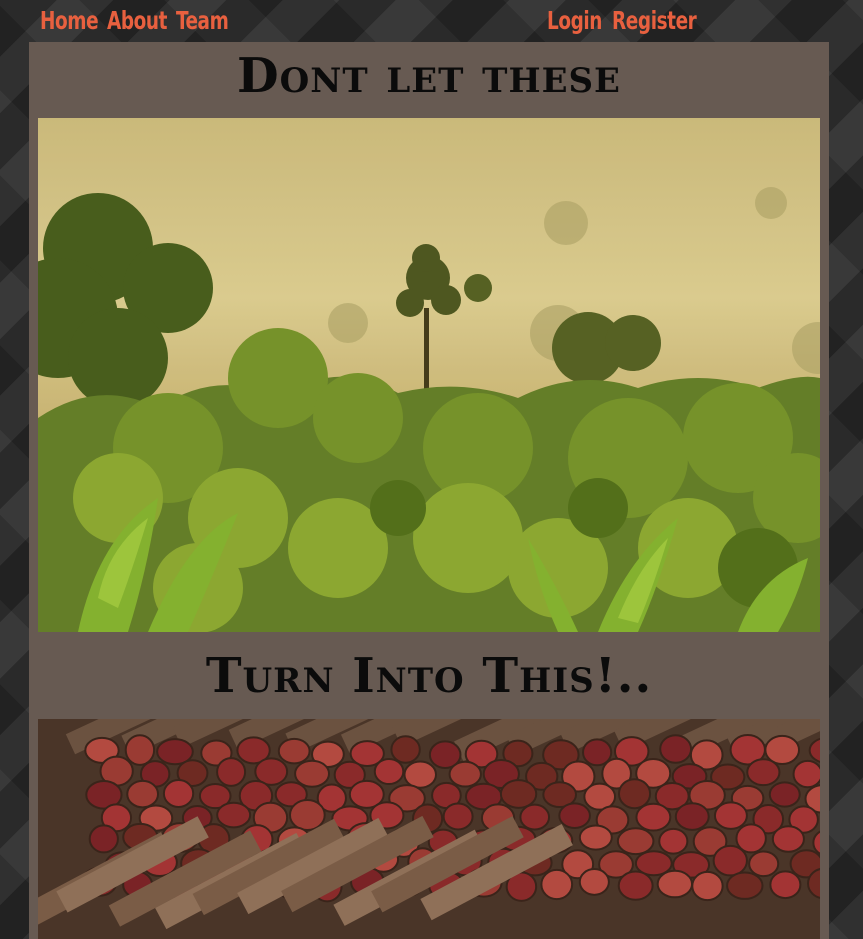  I want to click on nav-team-link: Team, so click(202, 21).